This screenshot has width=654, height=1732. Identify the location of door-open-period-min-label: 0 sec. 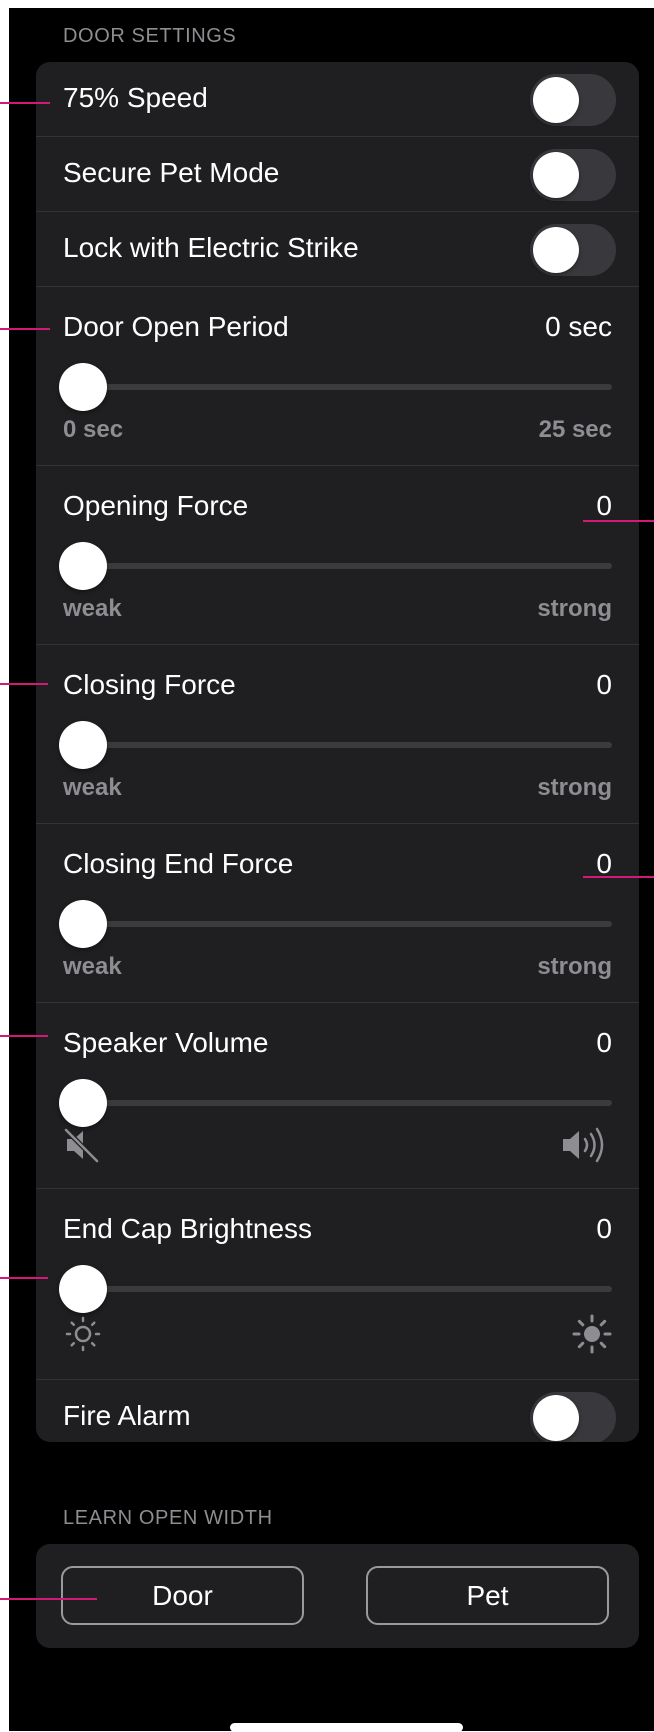
(93, 429).